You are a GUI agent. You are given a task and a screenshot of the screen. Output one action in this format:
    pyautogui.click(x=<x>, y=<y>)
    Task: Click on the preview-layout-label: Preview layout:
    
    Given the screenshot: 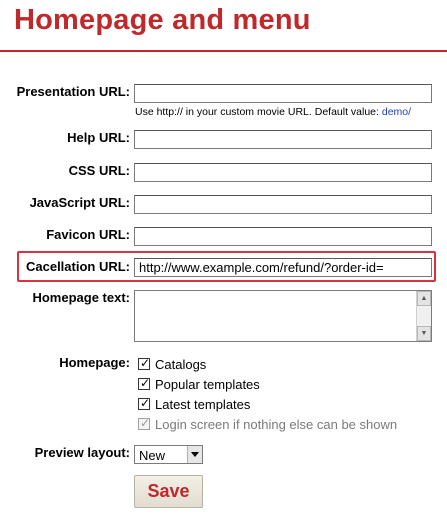 What is the action you would take?
    pyautogui.click(x=82, y=452)
    